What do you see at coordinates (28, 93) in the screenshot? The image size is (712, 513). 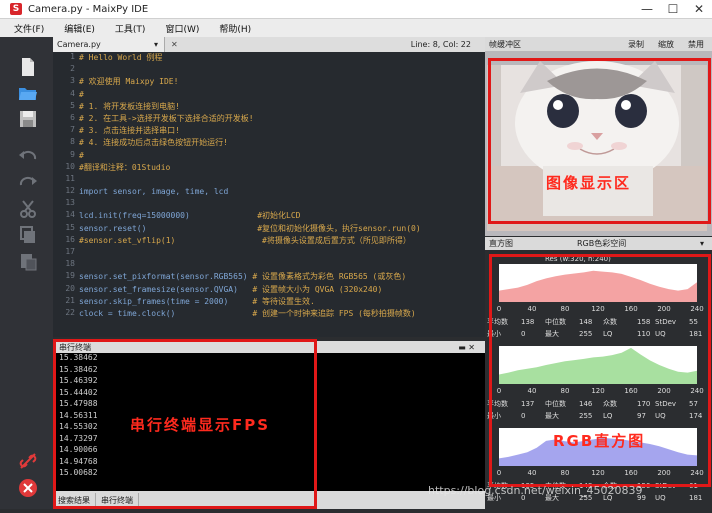 I see `open-folder-icon` at bounding box center [28, 93].